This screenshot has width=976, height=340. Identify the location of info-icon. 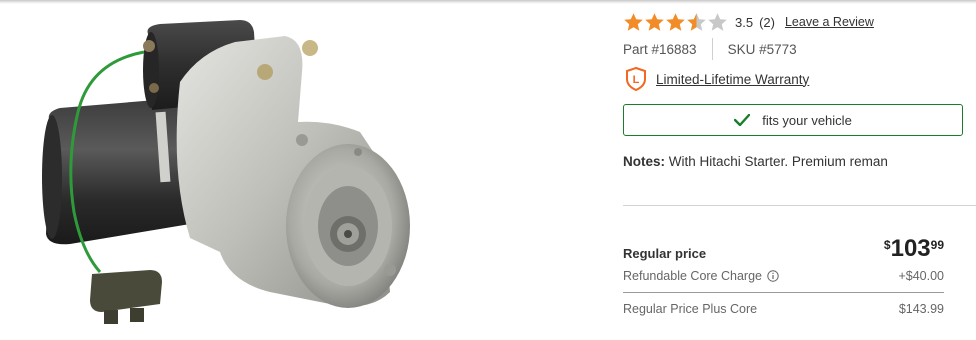
(773, 276).